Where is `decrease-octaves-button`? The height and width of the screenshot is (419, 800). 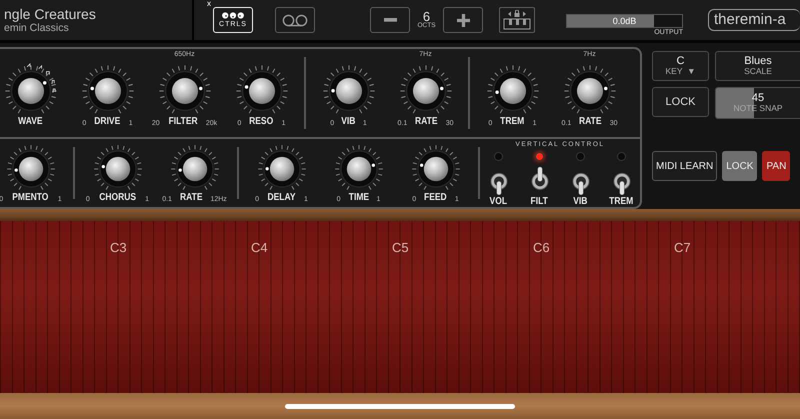
decrease-octaves-button is located at coordinates (390, 20).